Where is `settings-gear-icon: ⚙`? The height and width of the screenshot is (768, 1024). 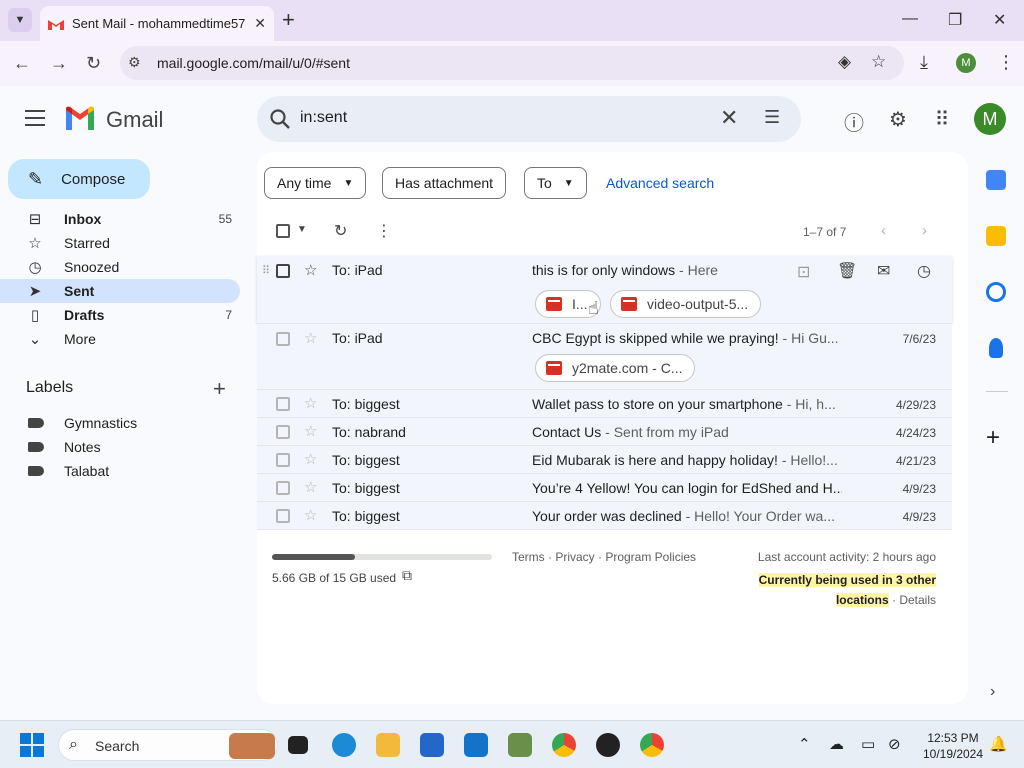
settings-gear-icon: ⚙ is located at coordinates (898, 119).